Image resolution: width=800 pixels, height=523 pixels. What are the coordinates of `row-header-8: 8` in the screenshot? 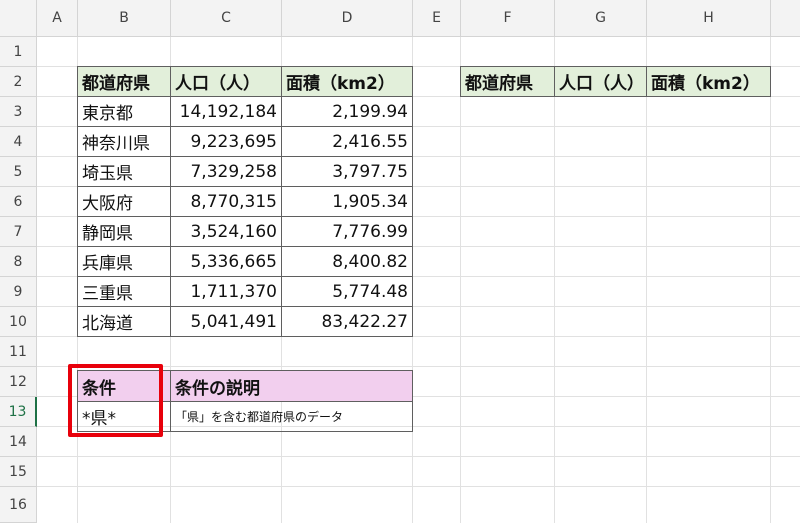 It's located at (18, 262).